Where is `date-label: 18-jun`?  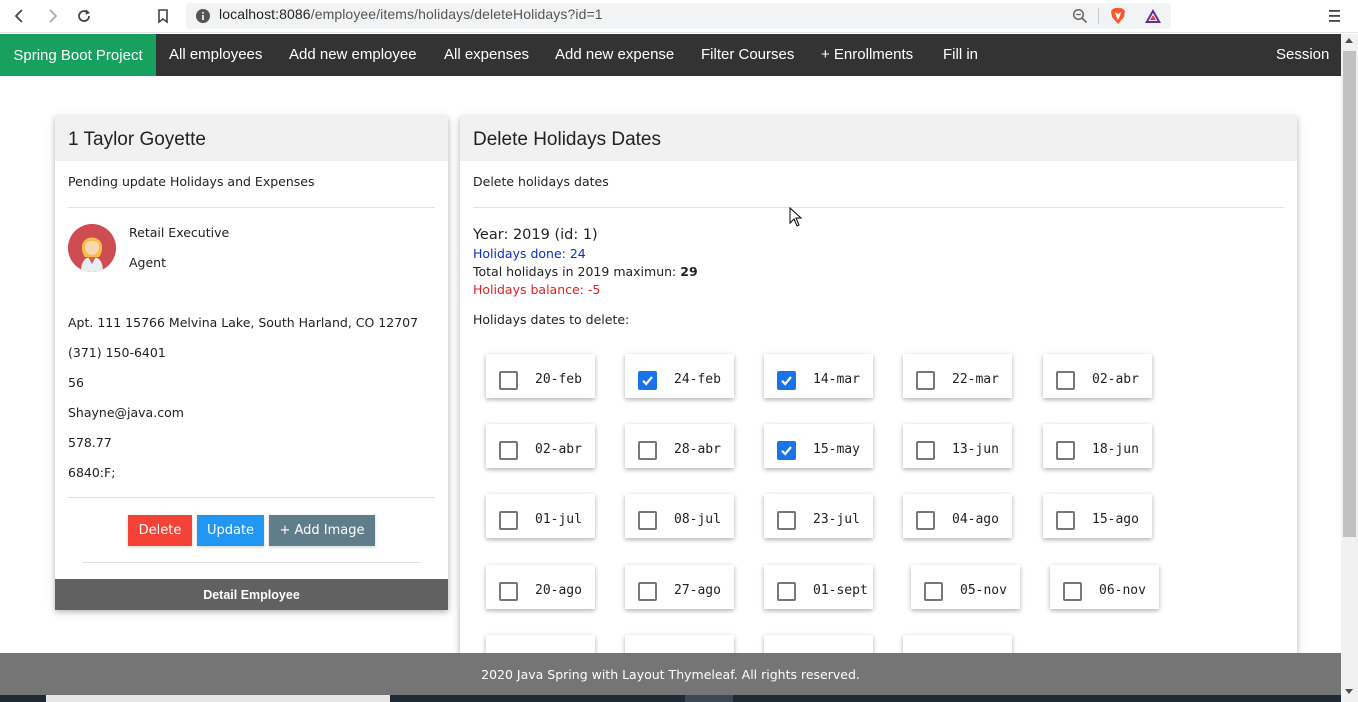
date-label: 18-jun is located at coordinates (1115, 449).